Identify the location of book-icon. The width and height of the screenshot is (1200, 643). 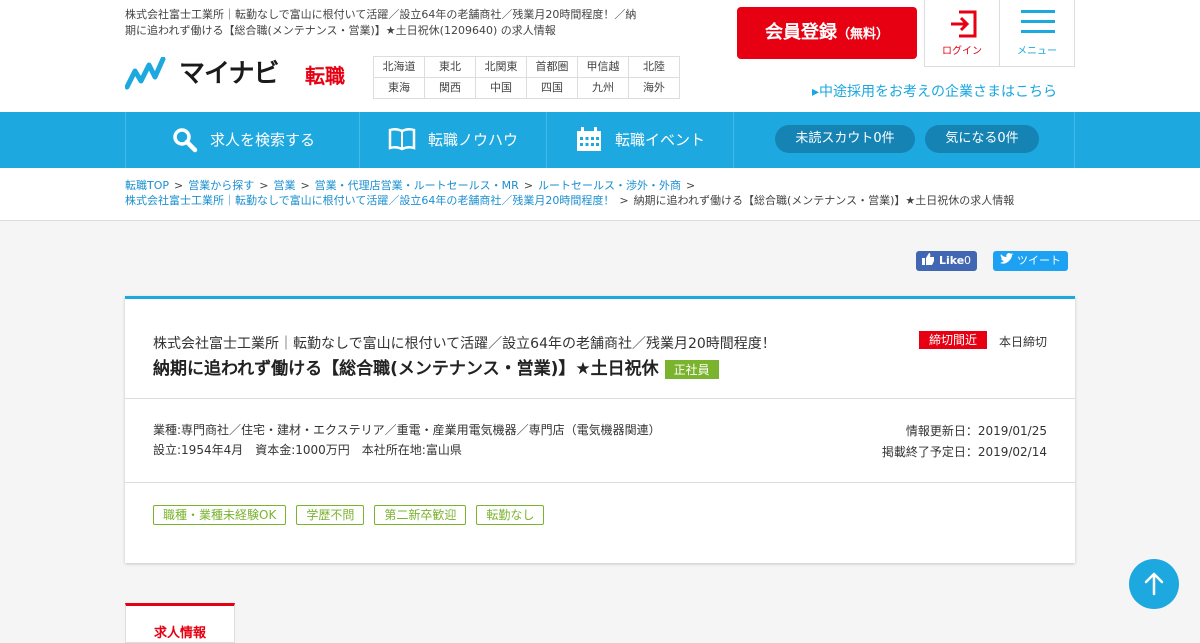
(402, 139).